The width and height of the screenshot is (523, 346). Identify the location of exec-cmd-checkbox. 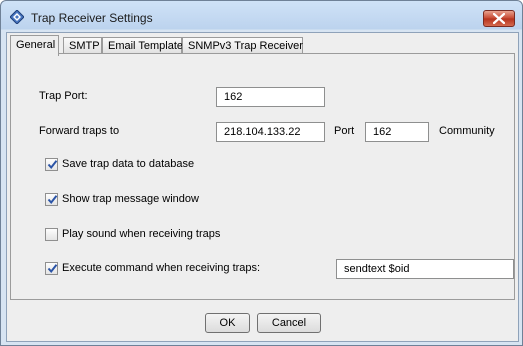
(51, 268).